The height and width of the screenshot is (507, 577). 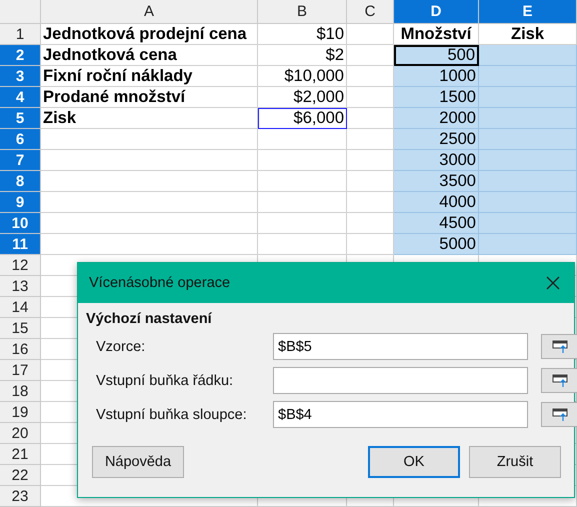 What do you see at coordinates (515, 462) in the screenshot?
I see `dialog-button: Zrušit` at bounding box center [515, 462].